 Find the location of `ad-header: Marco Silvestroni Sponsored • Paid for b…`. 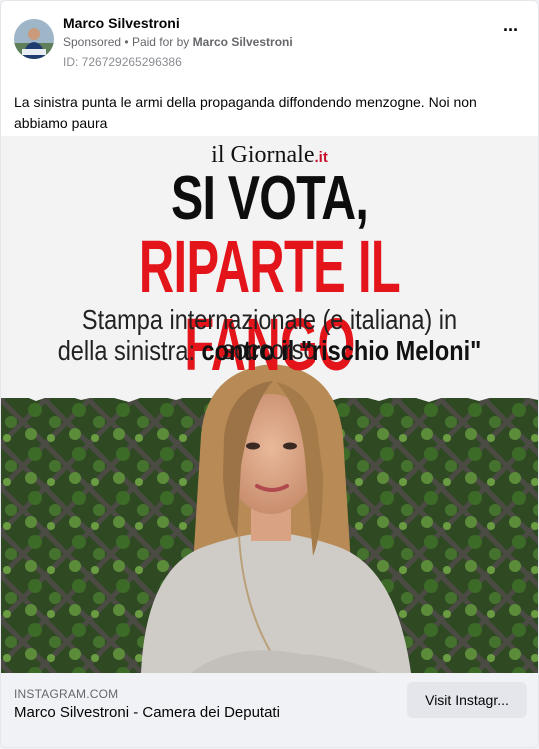

ad-header: Marco Silvestroni Sponsored • Paid for b… is located at coordinates (270, 43).